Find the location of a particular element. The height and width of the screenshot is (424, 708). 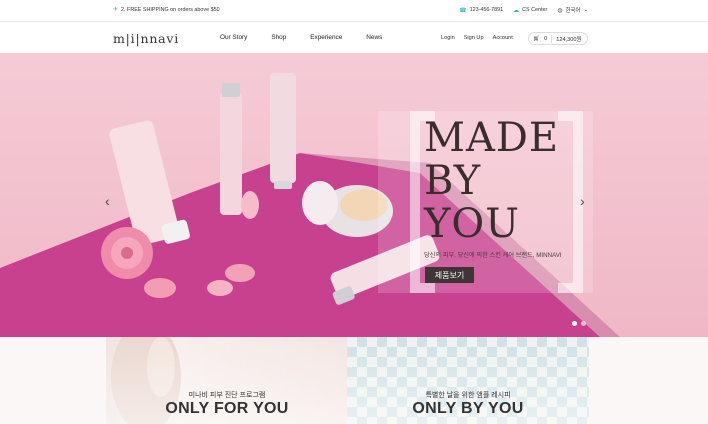

cloud-icon: ☁ is located at coordinates (516, 10).